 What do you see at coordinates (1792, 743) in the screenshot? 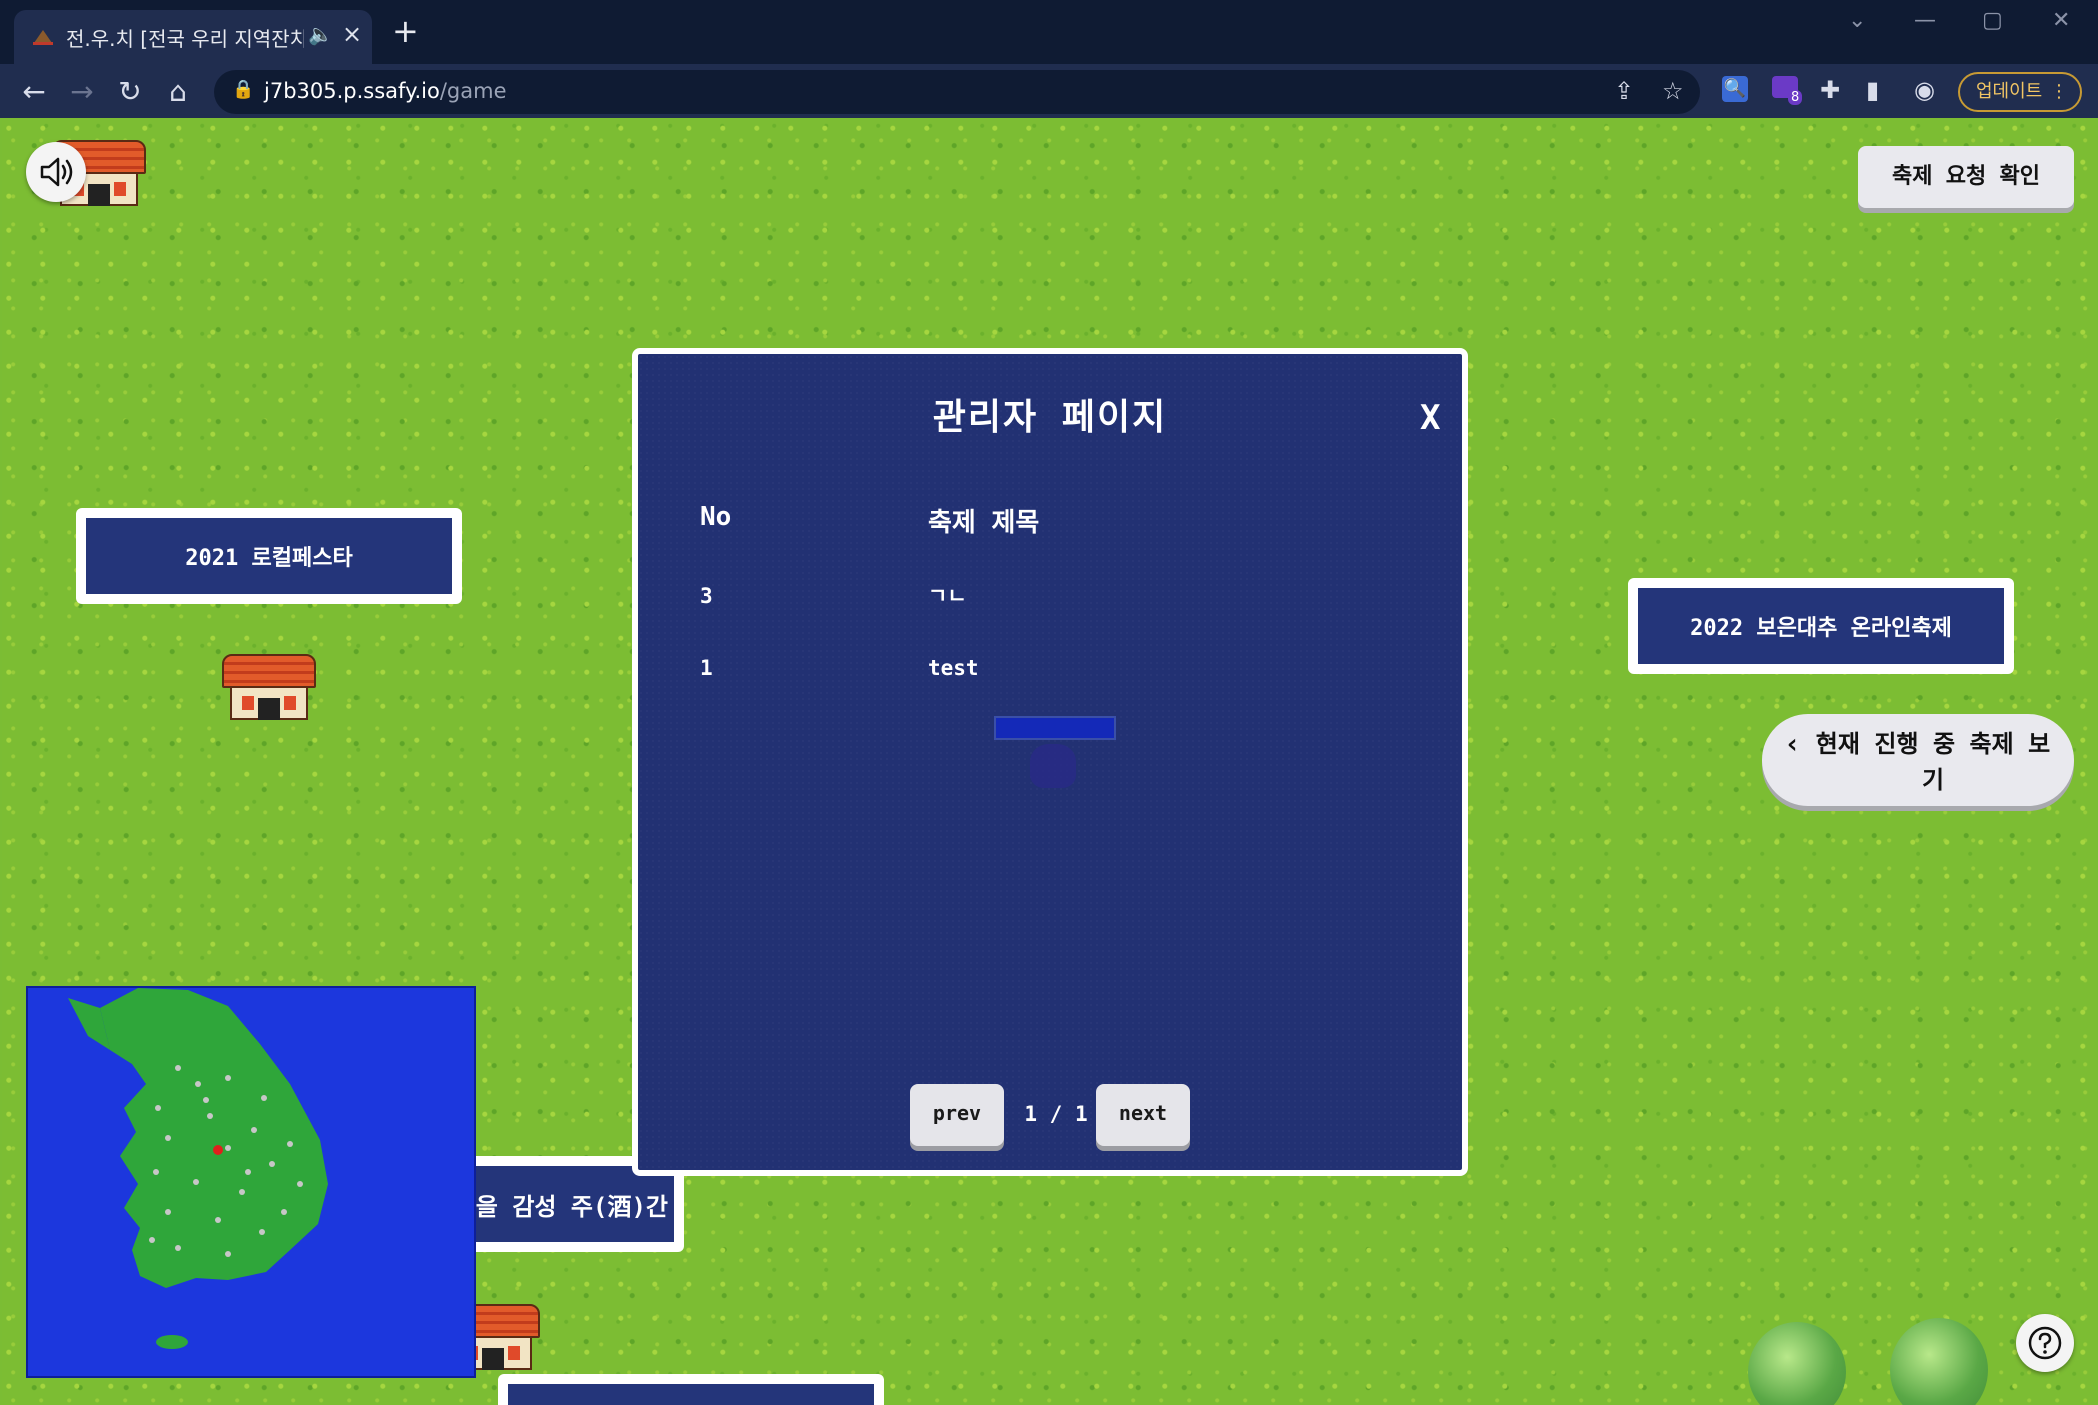
I see `chevron-left-icon: ‹` at bounding box center [1792, 743].